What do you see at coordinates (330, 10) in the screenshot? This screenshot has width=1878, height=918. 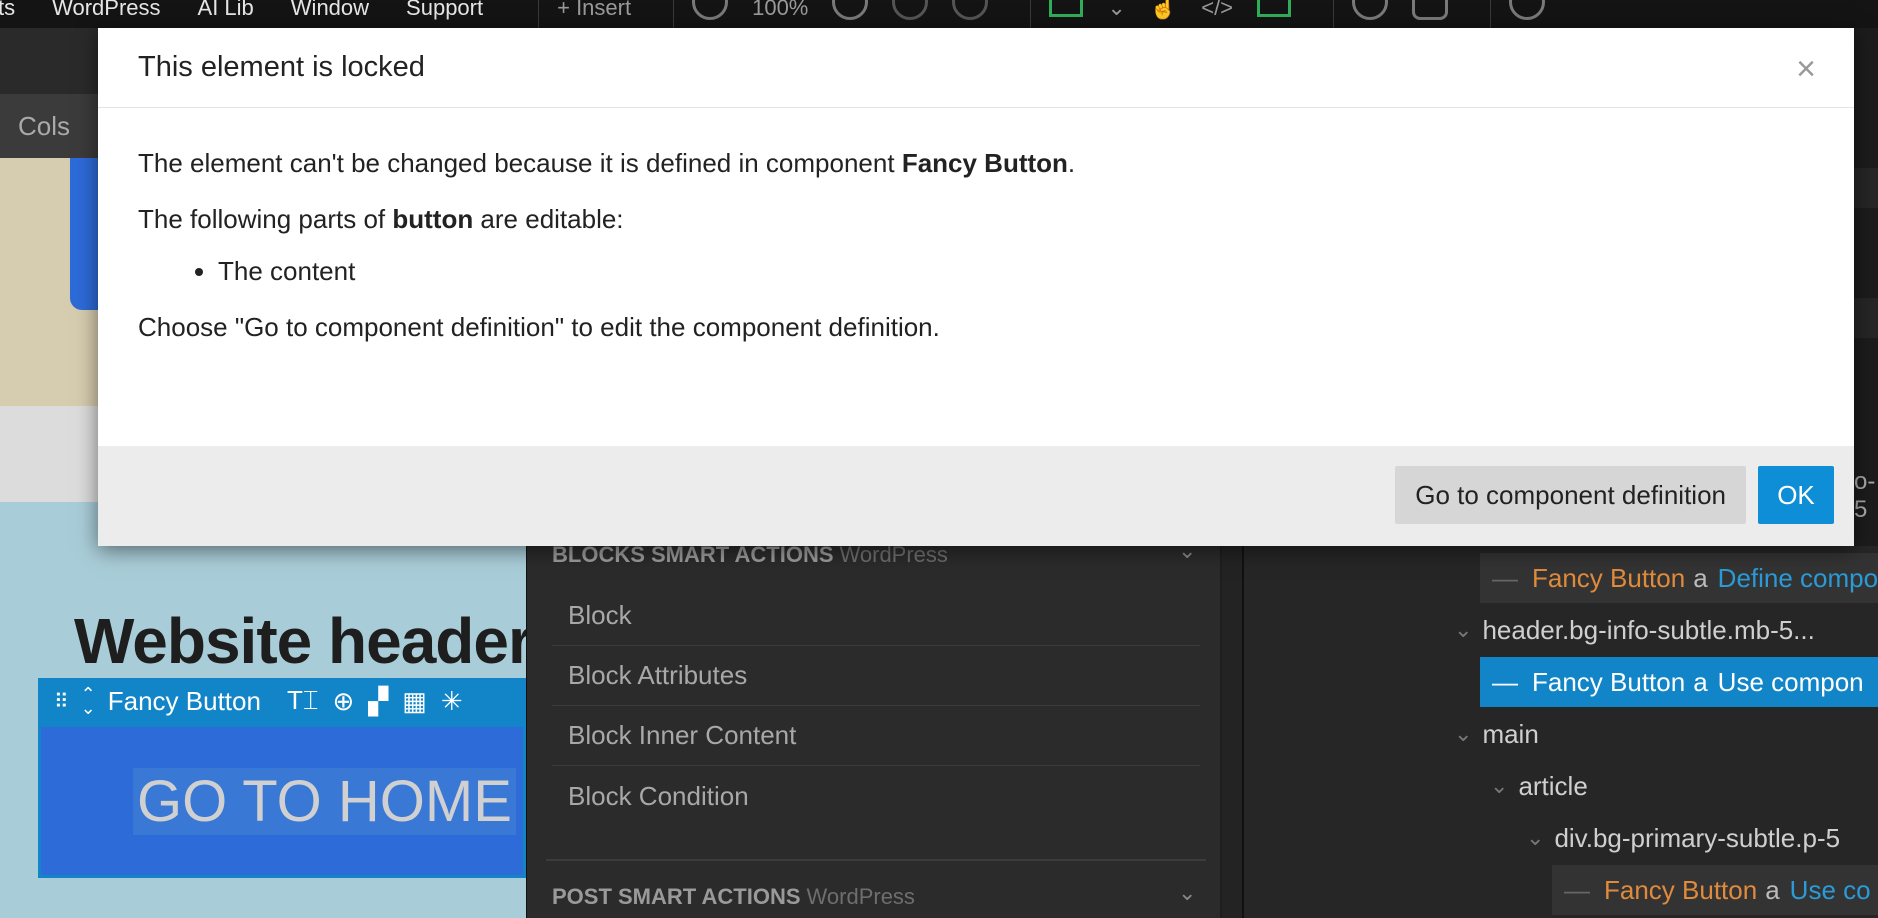 I see `menu-item-window: Window` at bounding box center [330, 10].